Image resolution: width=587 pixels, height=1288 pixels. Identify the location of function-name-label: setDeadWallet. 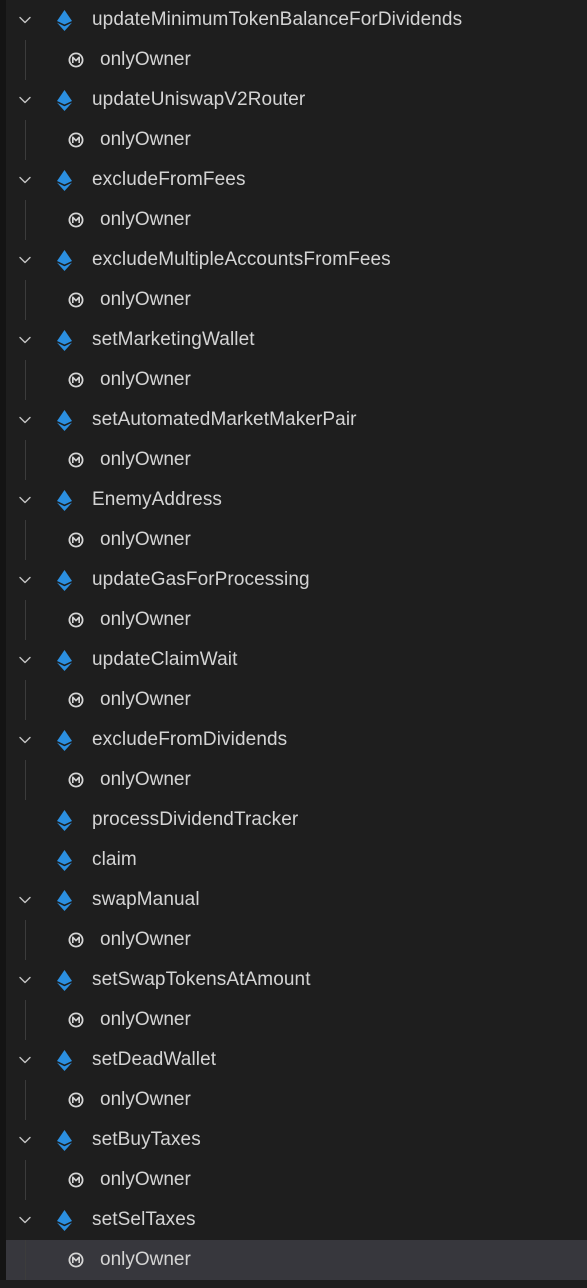
(154, 1059).